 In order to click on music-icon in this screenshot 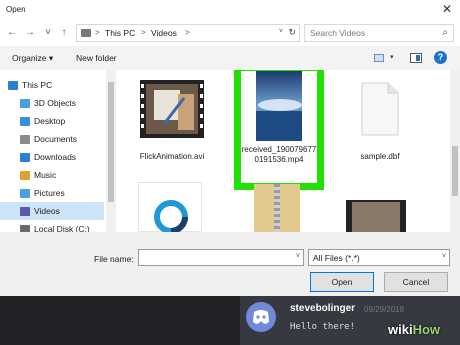, I will do `click(25, 175)`.